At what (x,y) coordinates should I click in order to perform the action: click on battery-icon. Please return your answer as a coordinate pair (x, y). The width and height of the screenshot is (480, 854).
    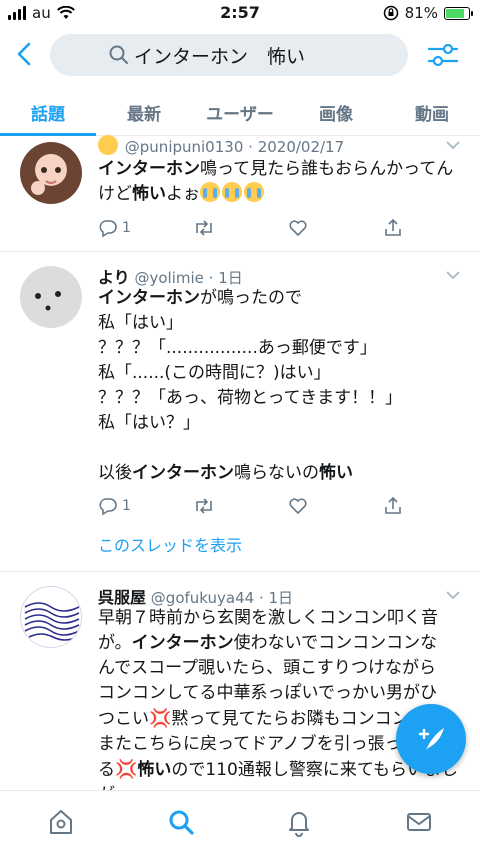
    Looking at the image, I should click on (458, 13).